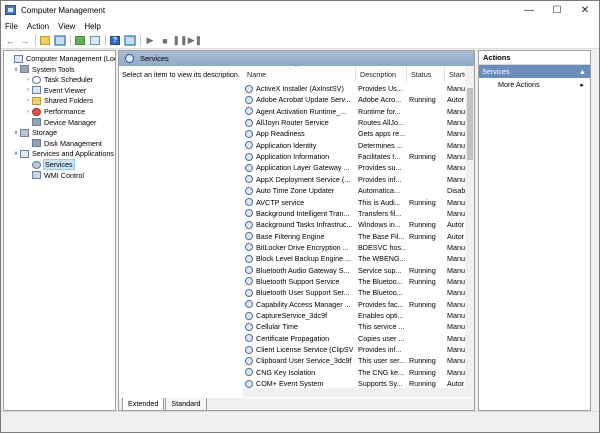 Image resolution: width=600 pixels, height=433 pixels. Describe the element at coordinates (66, 26) in the screenshot. I see `menu-view: View` at that location.